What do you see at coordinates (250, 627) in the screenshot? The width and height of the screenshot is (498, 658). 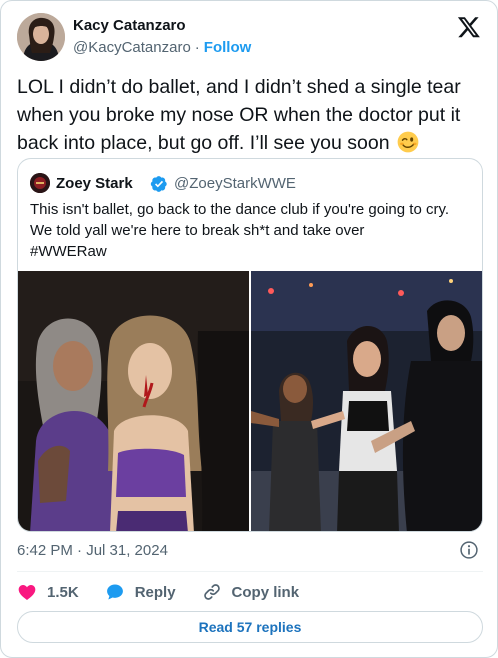 I see `read-replies-button: Read 57 replies` at bounding box center [250, 627].